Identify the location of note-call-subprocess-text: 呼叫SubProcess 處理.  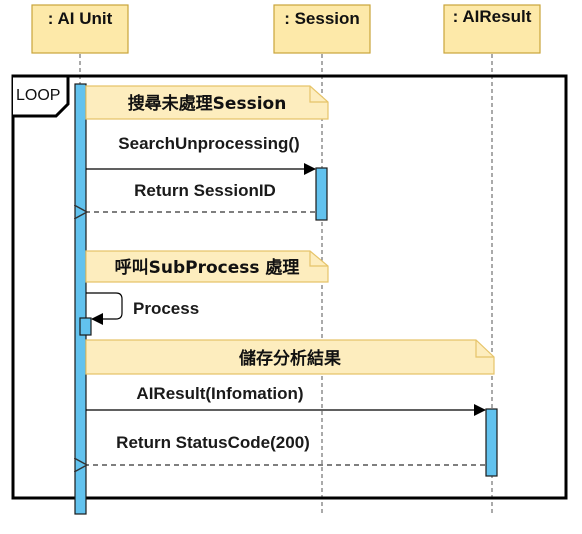
(207, 267).